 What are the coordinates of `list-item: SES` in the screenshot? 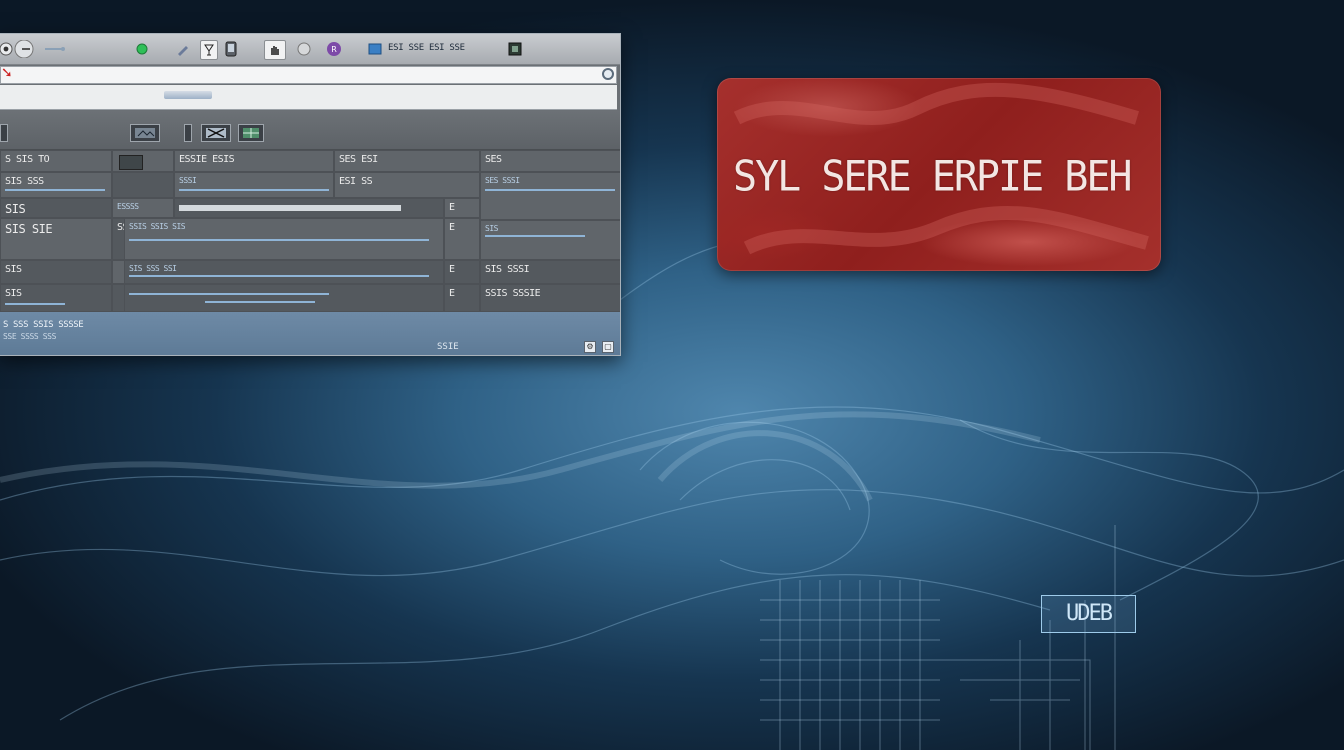 It's located at (550, 161).